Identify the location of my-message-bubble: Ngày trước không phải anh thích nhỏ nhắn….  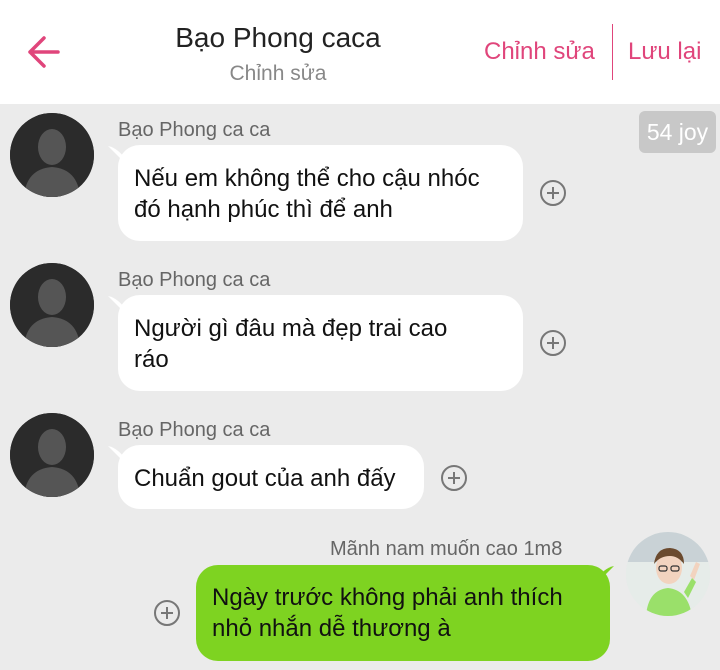
(403, 613).